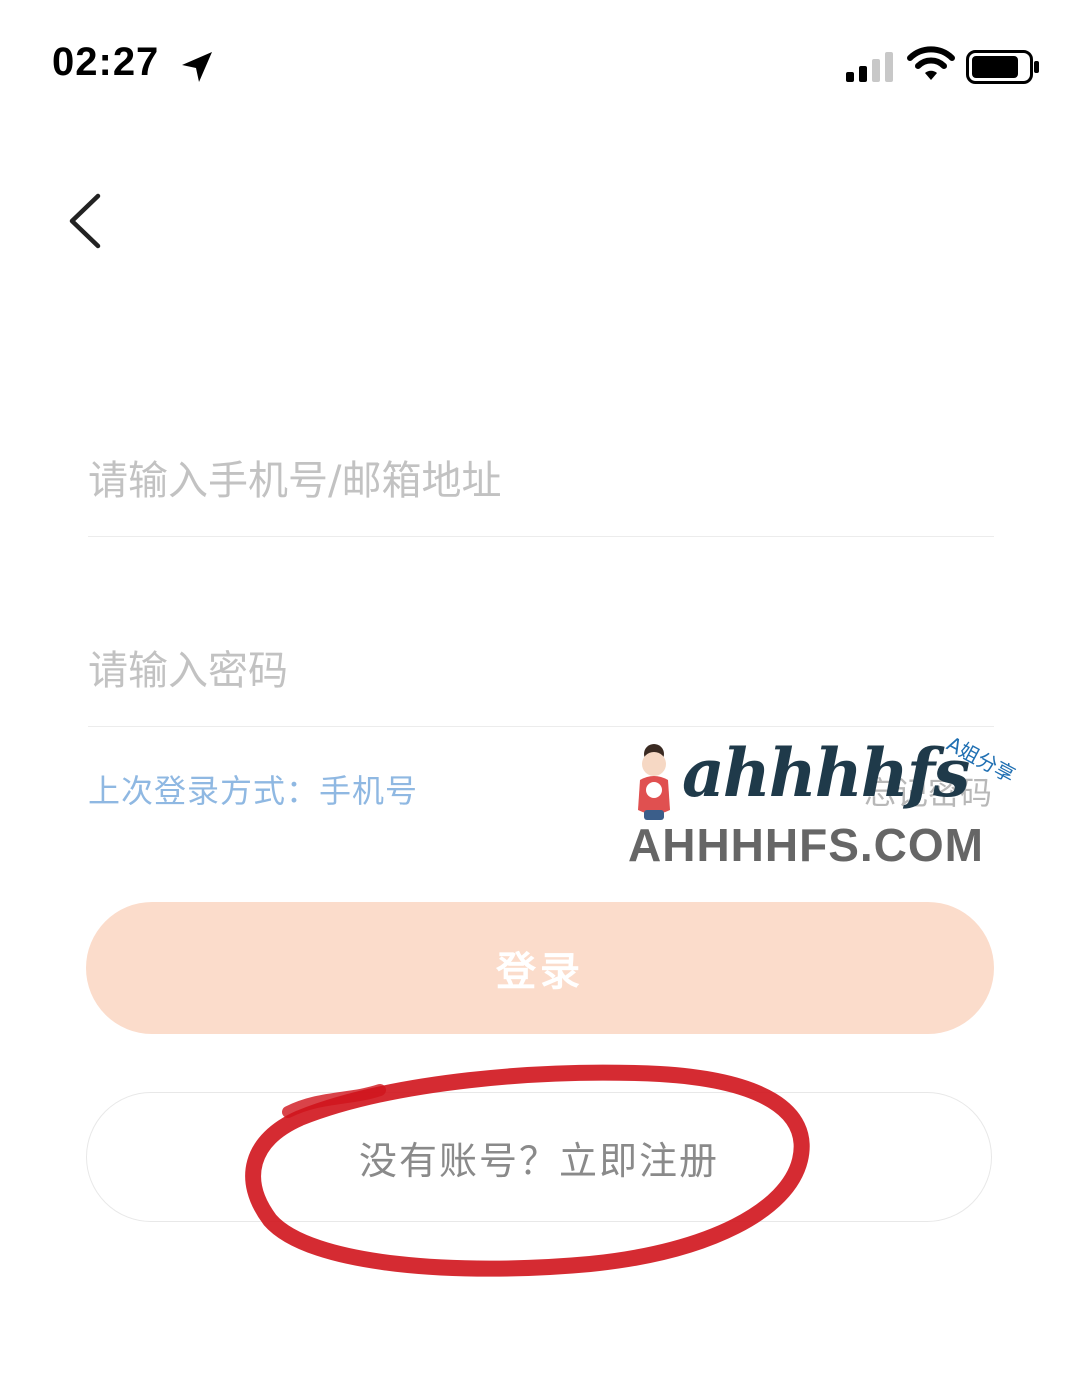 The height and width of the screenshot is (1386, 1080). What do you see at coordinates (869, 67) in the screenshot?
I see `signal-bars-icon` at bounding box center [869, 67].